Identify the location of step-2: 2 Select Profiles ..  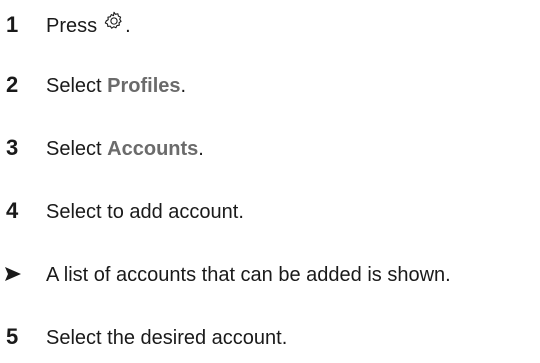
(93, 85).